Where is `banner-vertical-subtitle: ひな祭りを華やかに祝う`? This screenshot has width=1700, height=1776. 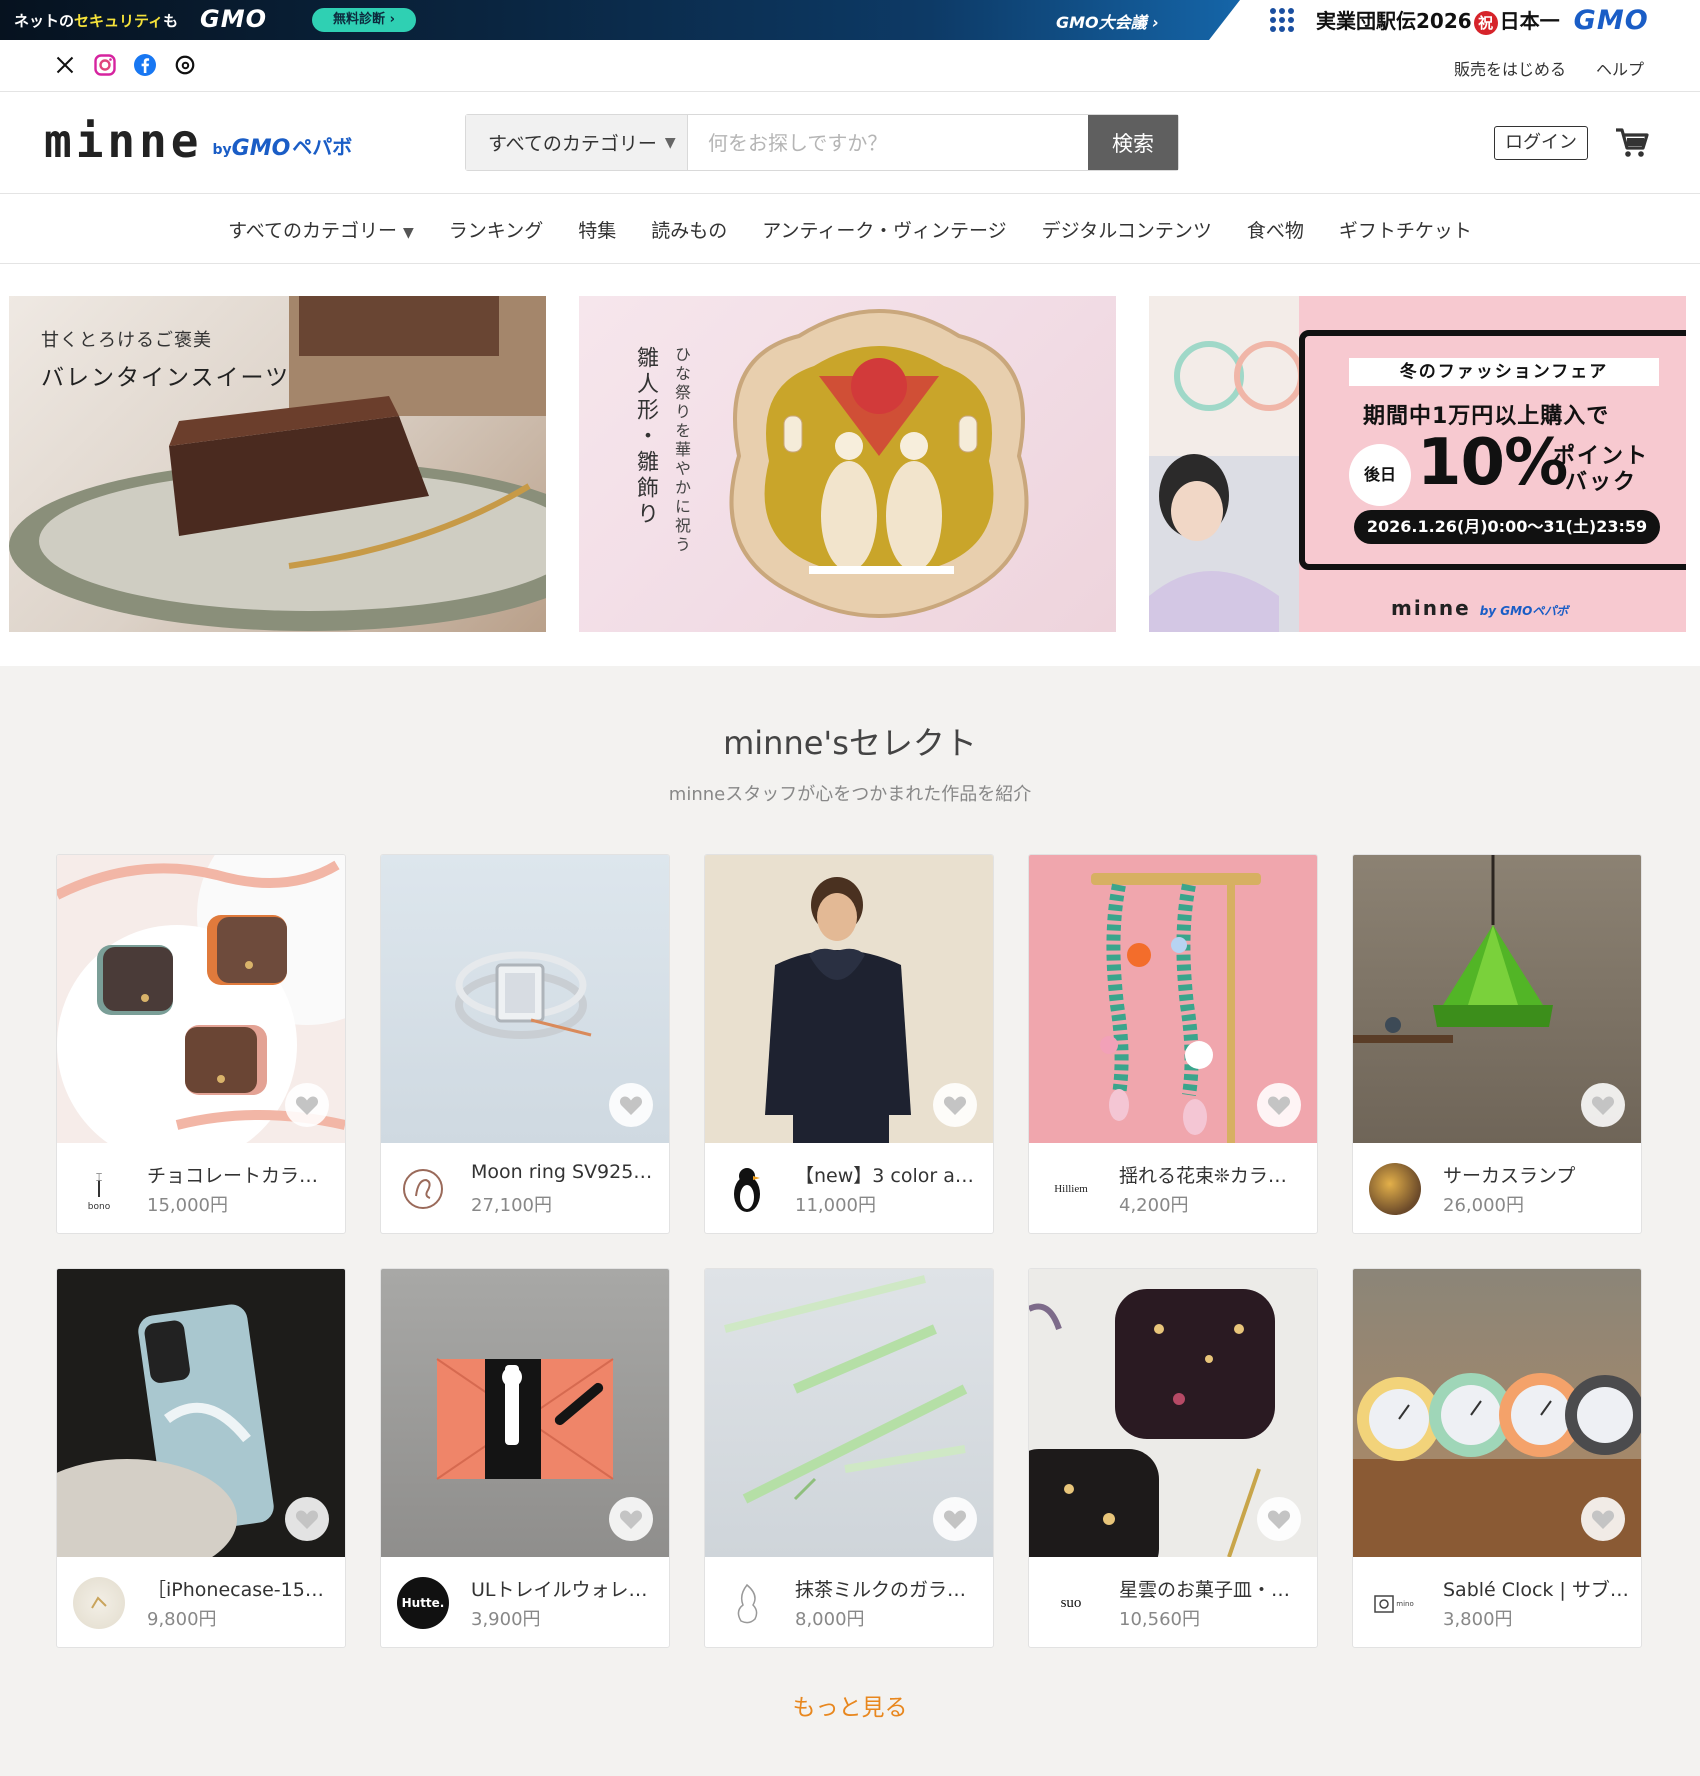 banner-vertical-subtitle: ひな祭りを華やかに祝う is located at coordinates (681, 450).